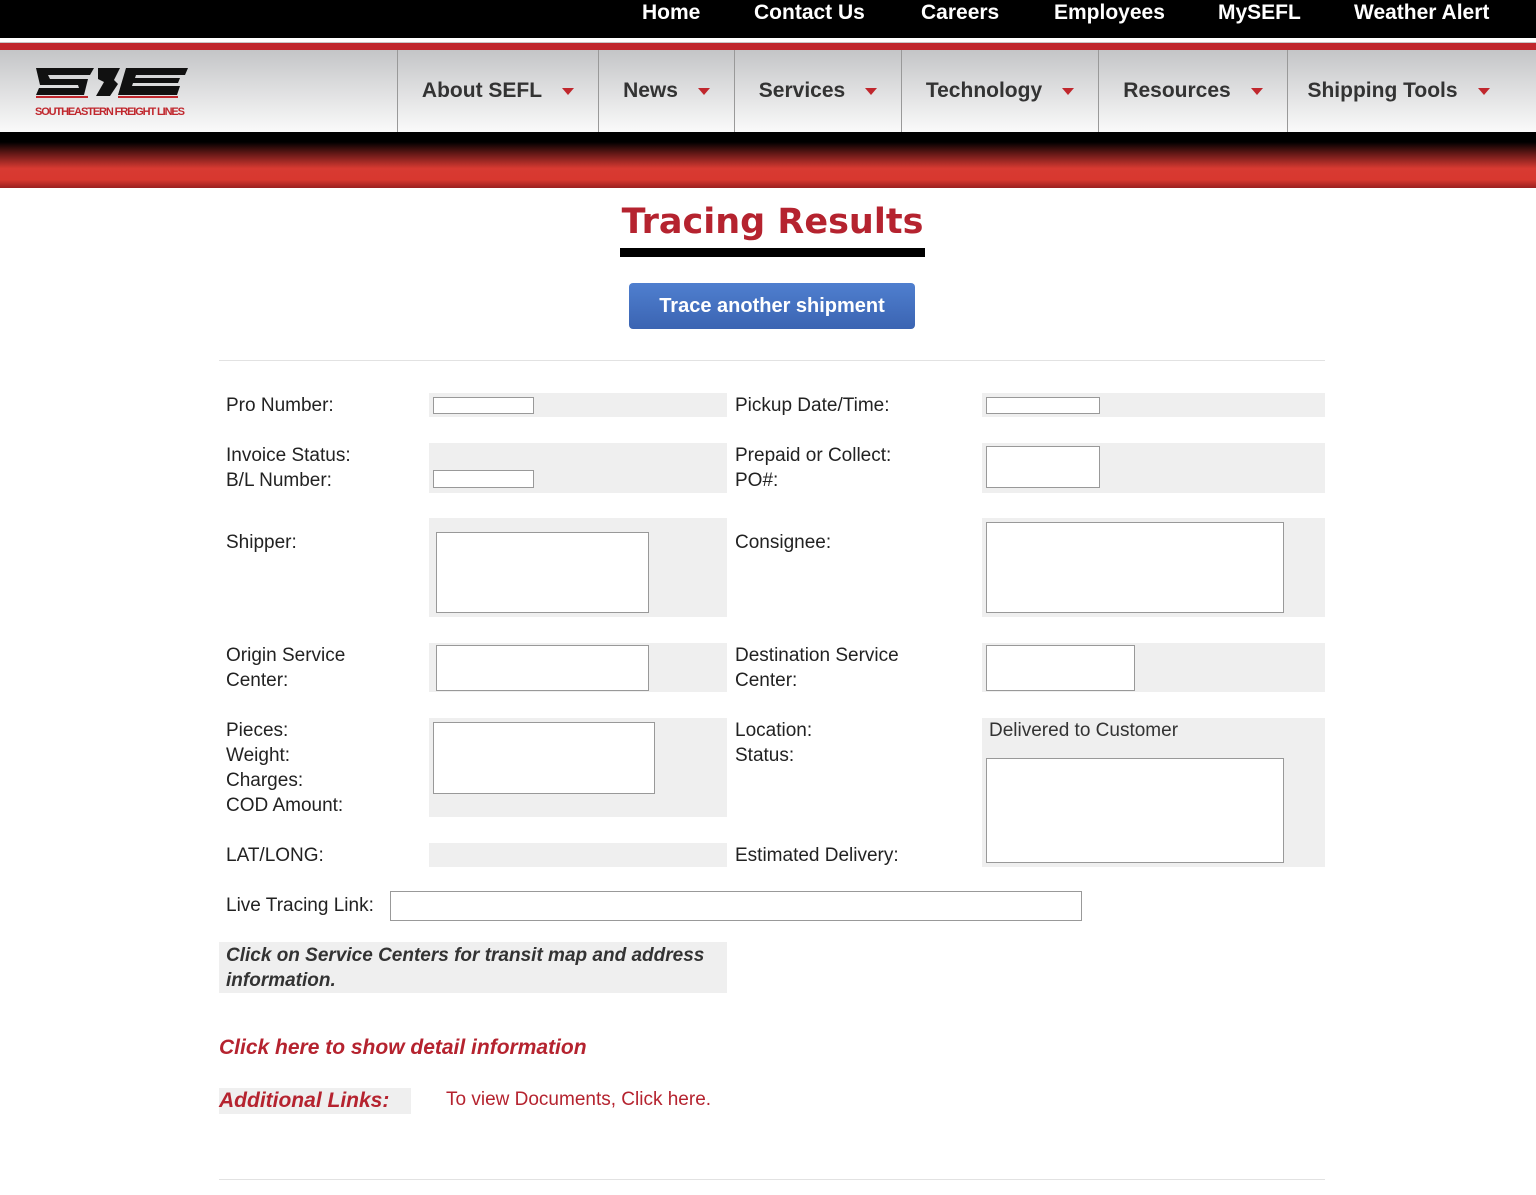 The image size is (1536, 1195). Describe the element at coordinates (1043, 467) in the screenshot. I see `prepaid-value` at that location.